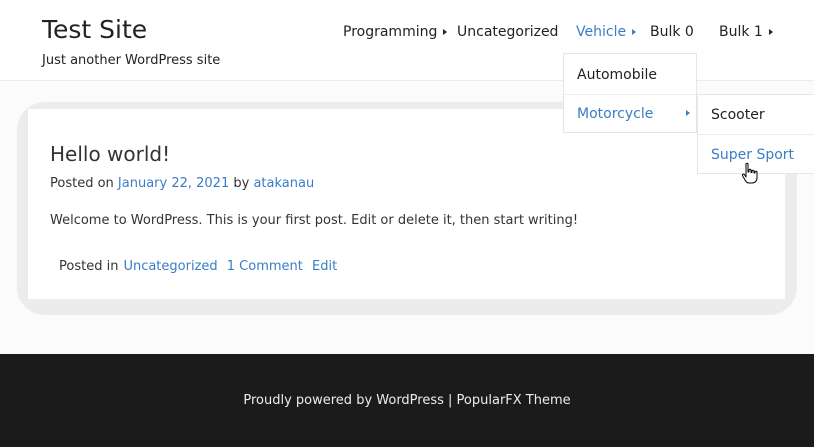 Image resolution: width=814 pixels, height=447 pixels. What do you see at coordinates (94, 29) in the screenshot?
I see `site-title: Test Site` at bounding box center [94, 29].